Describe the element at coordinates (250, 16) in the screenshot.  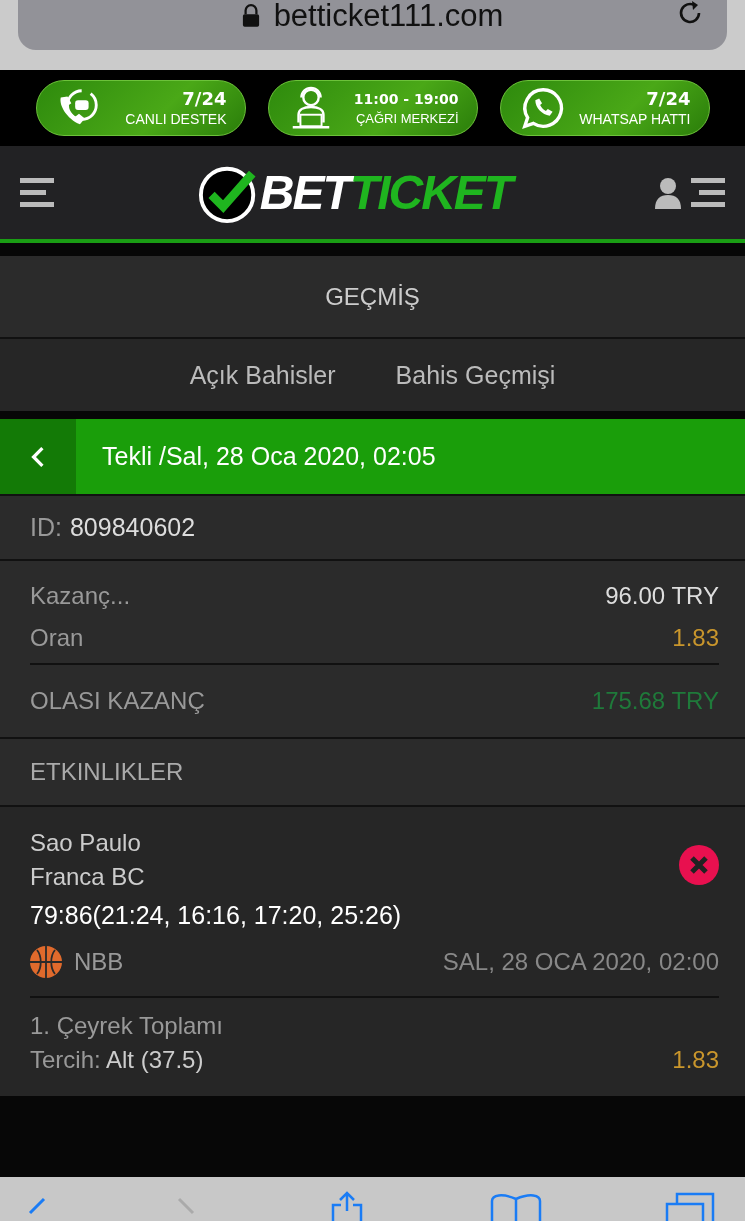
I see `lock-icon` at that location.